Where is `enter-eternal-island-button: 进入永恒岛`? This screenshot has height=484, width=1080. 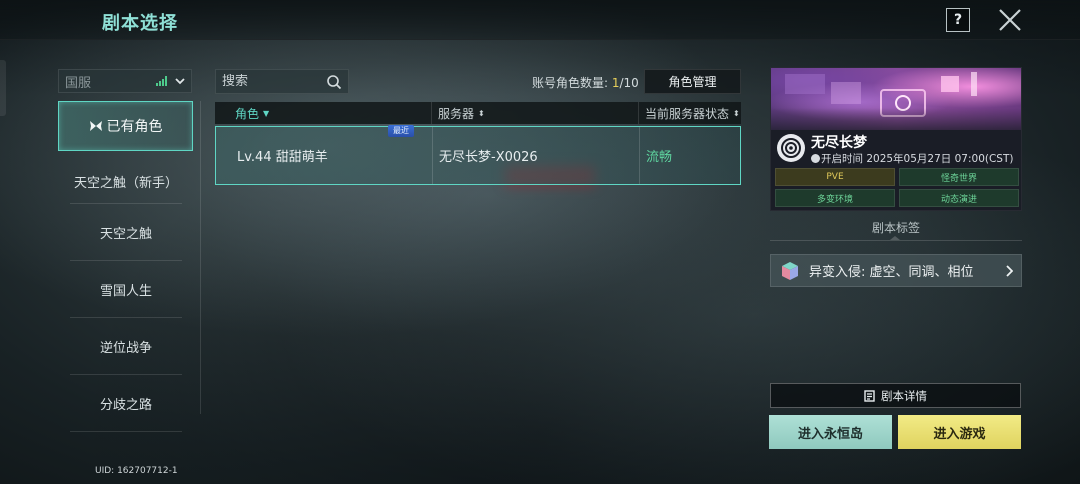
enter-eternal-island-button: 进入永恒岛 is located at coordinates (830, 432).